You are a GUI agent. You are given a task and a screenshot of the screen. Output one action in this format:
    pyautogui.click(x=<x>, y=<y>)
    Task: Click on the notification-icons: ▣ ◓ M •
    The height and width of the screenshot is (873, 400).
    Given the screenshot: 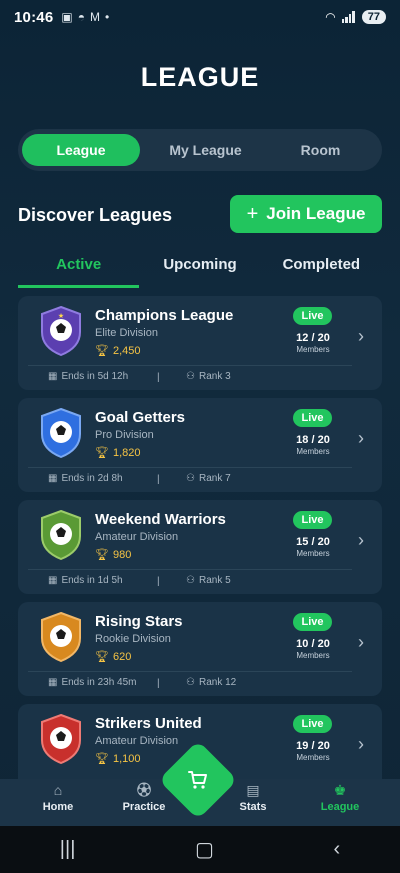 What is the action you would take?
    pyautogui.click(x=85, y=17)
    